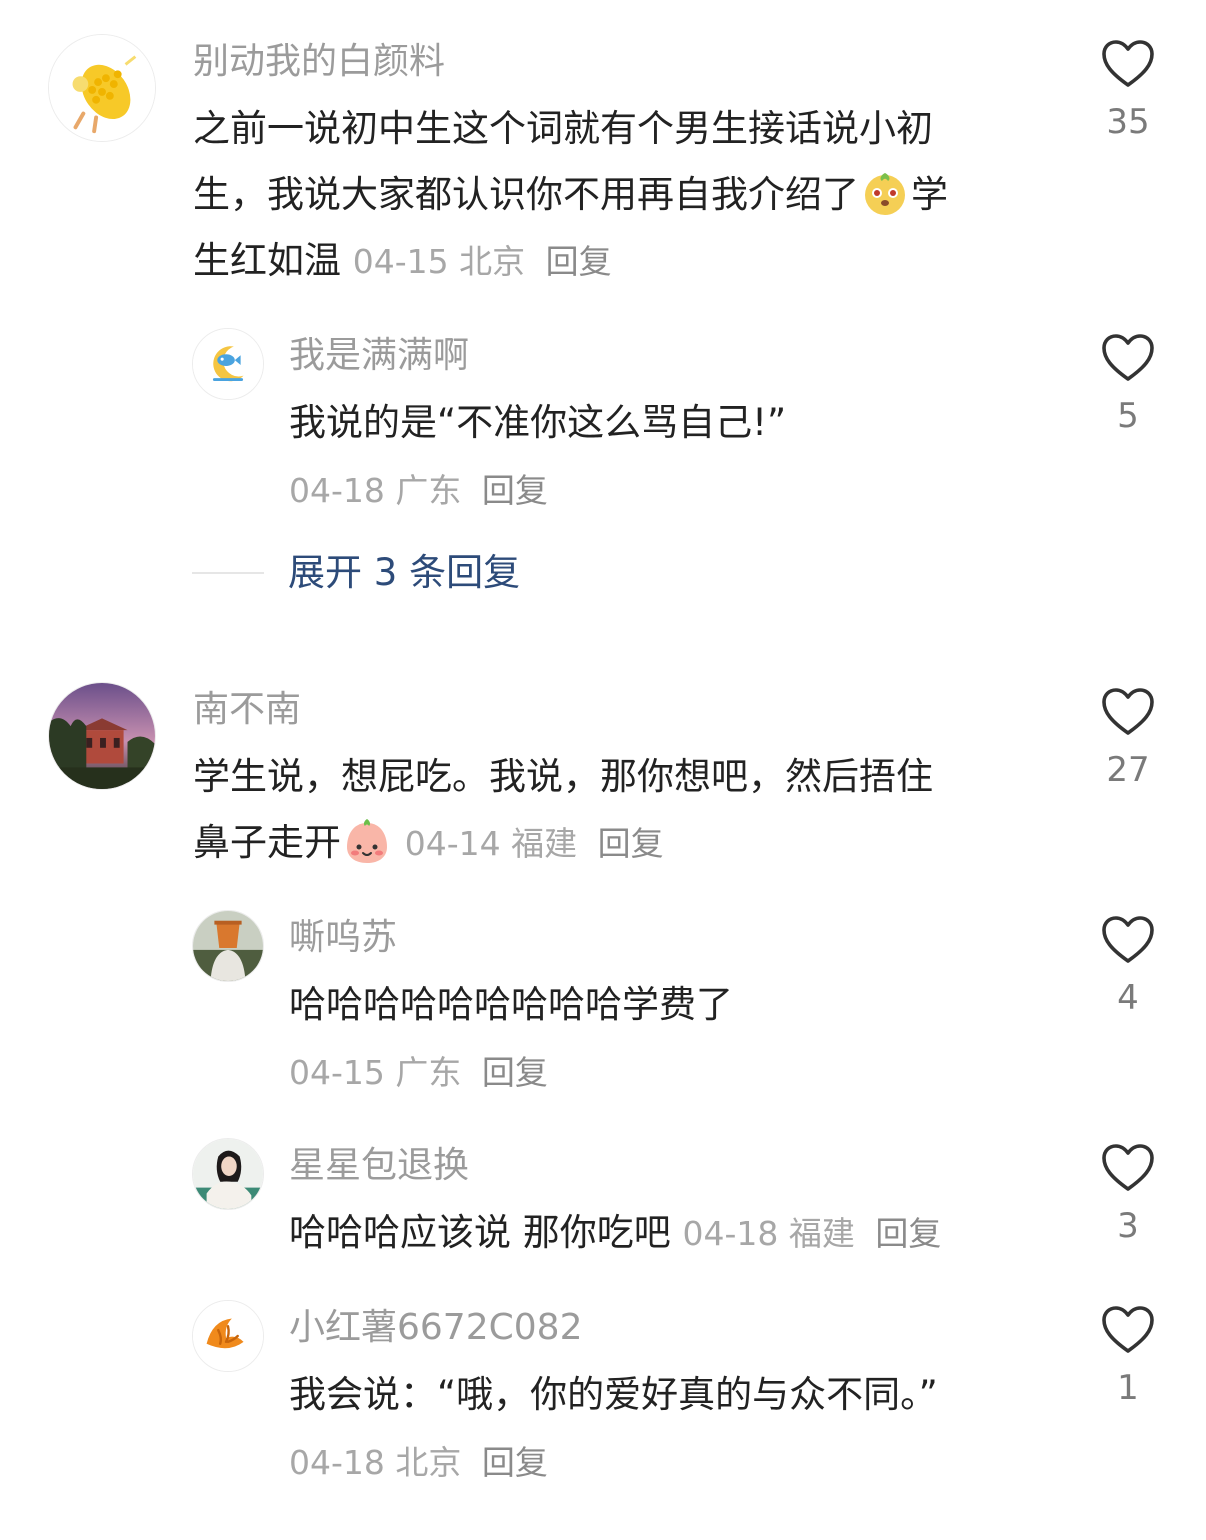 The width and height of the screenshot is (1206, 1540). Describe the element at coordinates (511, 1004) in the screenshot. I see `comment-text: 哈哈哈哈哈哈哈哈哈学费了` at that location.